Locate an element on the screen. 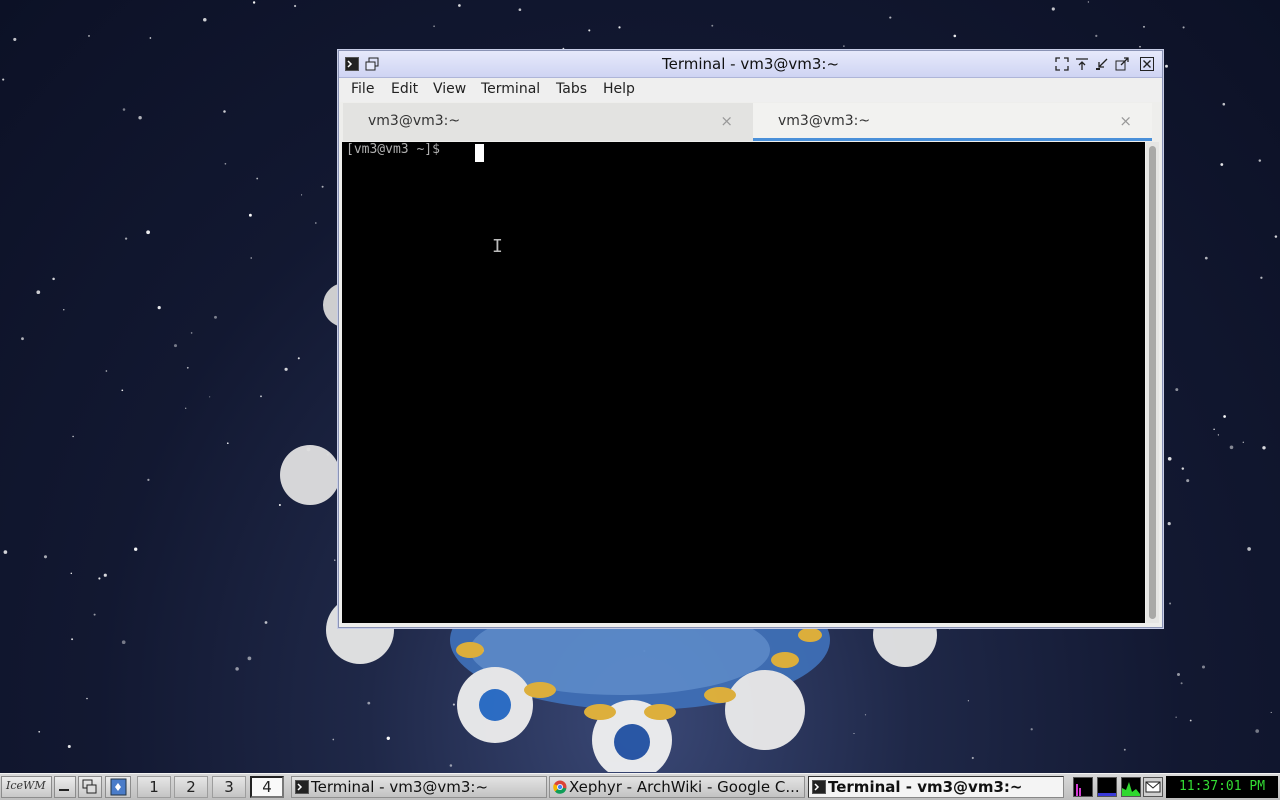 The image size is (1280, 800). task-terminal-2-active: Terminal - vm3@vm3:~ is located at coordinates (936, 787).